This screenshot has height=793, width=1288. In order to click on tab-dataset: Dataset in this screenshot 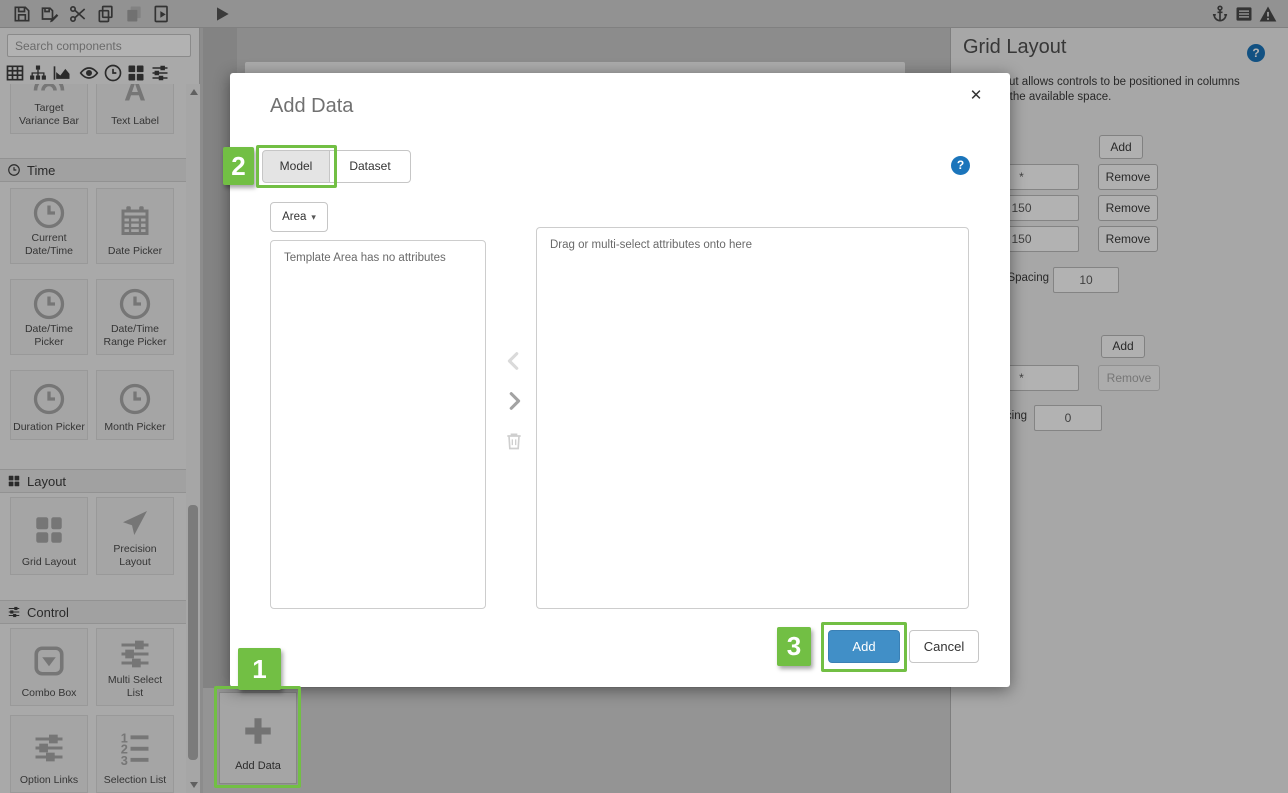, I will do `click(370, 166)`.